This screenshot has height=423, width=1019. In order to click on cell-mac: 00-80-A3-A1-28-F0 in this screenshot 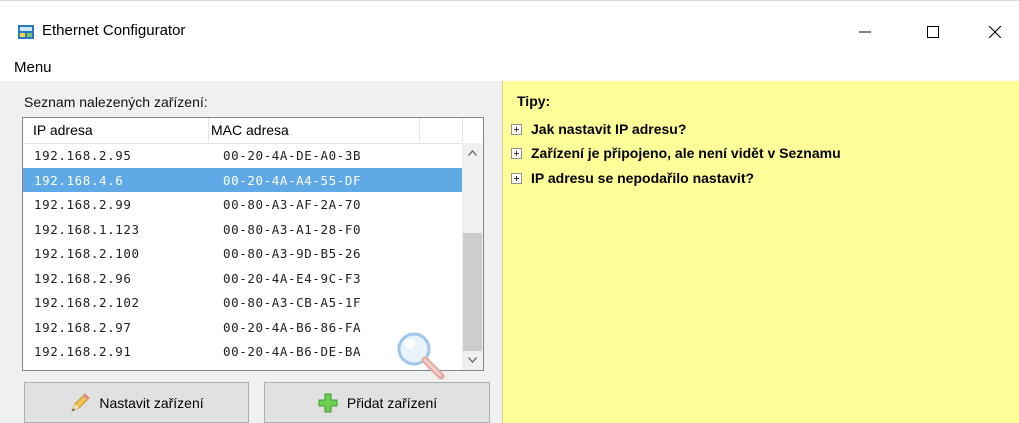, I will do `click(292, 229)`.